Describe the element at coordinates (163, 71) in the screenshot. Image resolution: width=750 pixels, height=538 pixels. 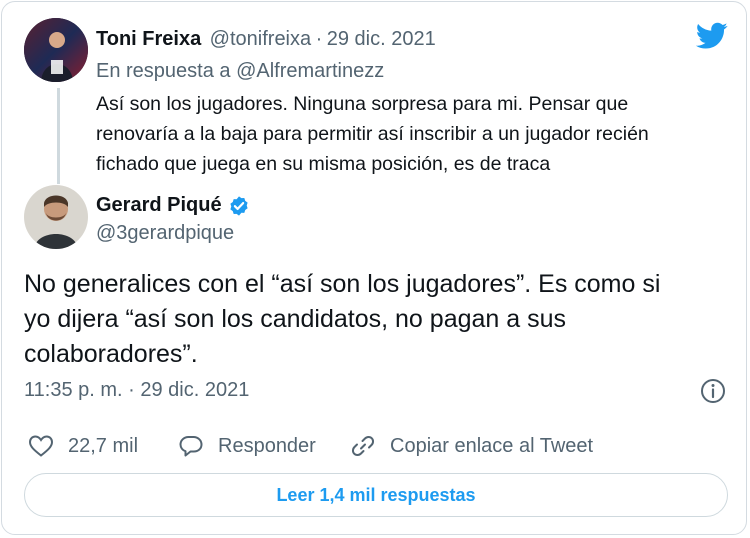
I see `in-reply-to-prefix: En respuesta a` at that location.